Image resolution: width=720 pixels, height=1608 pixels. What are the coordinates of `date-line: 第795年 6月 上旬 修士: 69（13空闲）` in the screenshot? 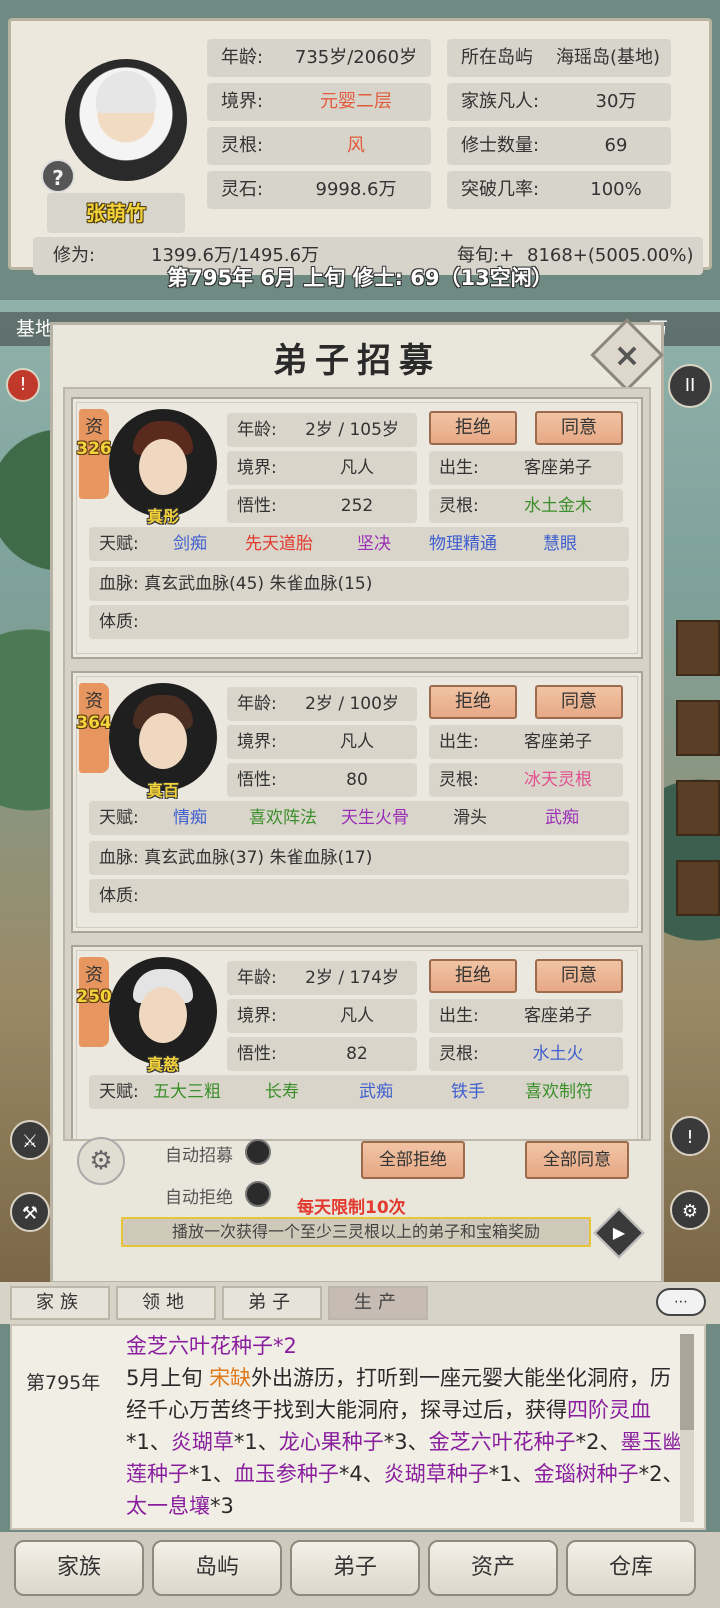 It's located at (360, 278).